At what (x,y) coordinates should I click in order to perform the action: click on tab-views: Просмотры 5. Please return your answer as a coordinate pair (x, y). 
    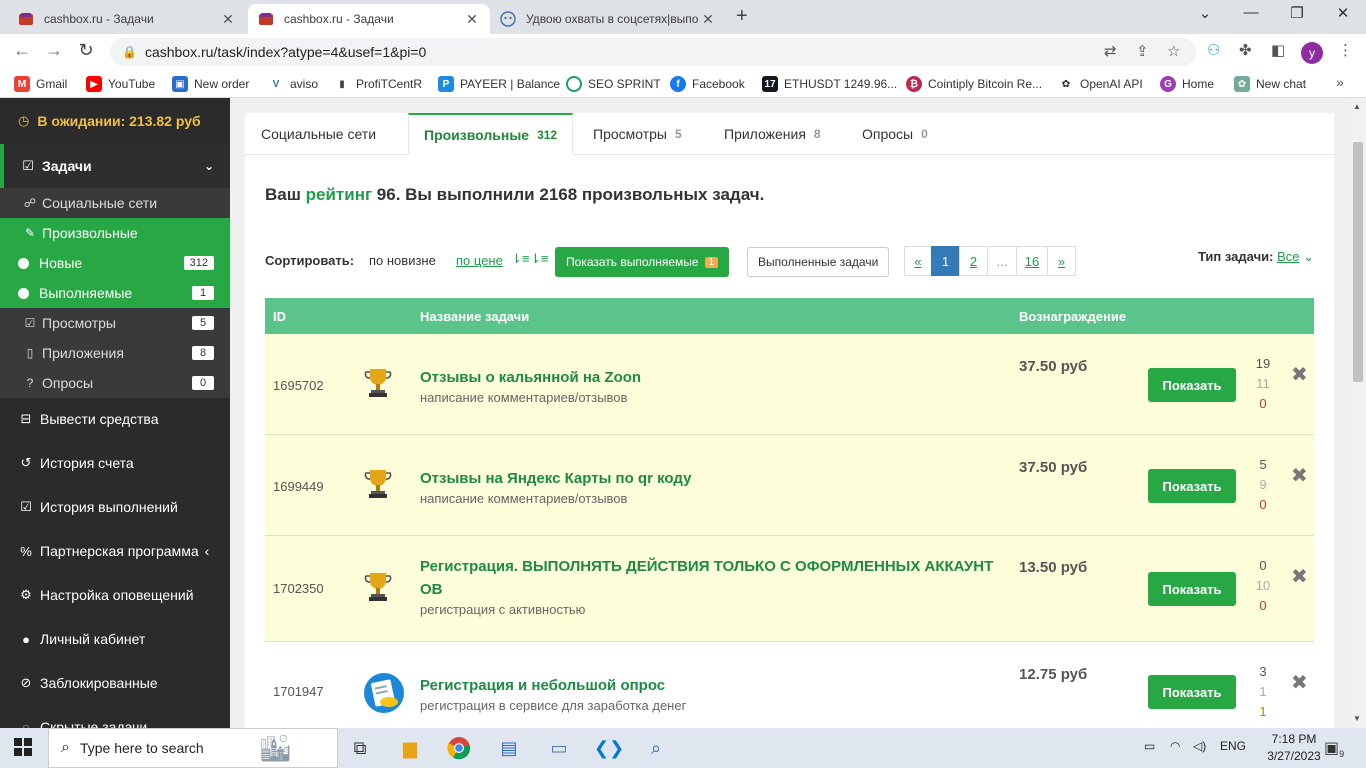
    Looking at the image, I should click on (637, 134).